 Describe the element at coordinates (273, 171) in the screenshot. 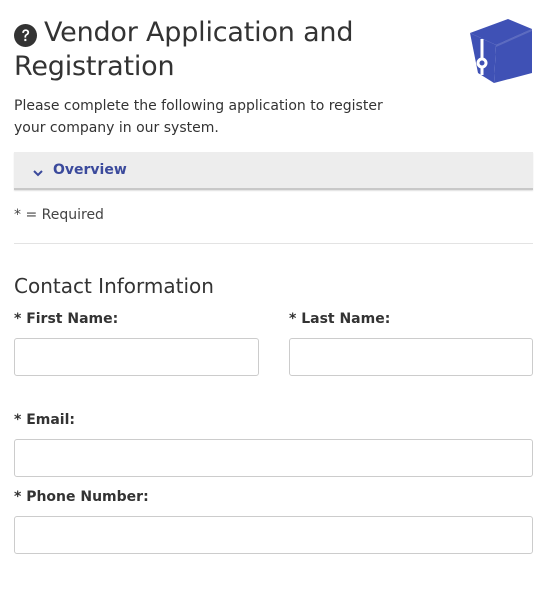

I see `overview-accordion: Overview` at that location.